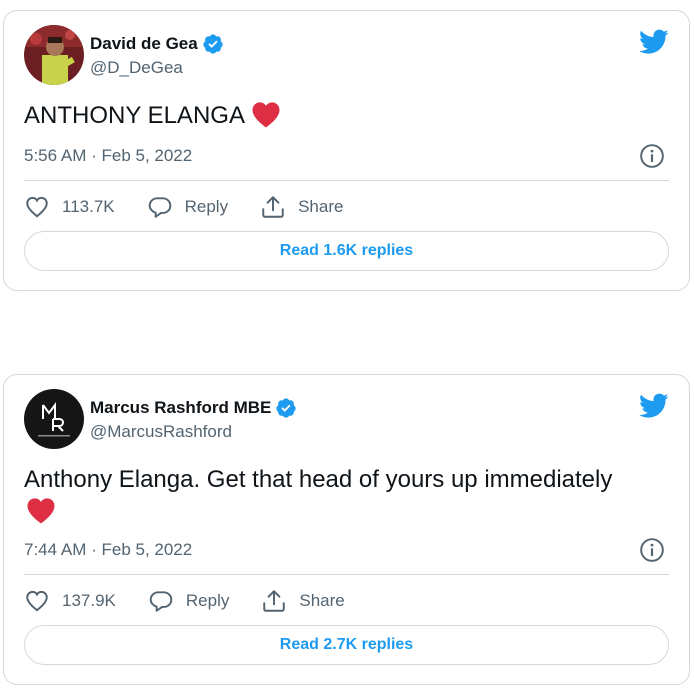 This screenshot has width=694, height=689. What do you see at coordinates (88, 206) in the screenshot?
I see `like-count: 113.7K` at bounding box center [88, 206].